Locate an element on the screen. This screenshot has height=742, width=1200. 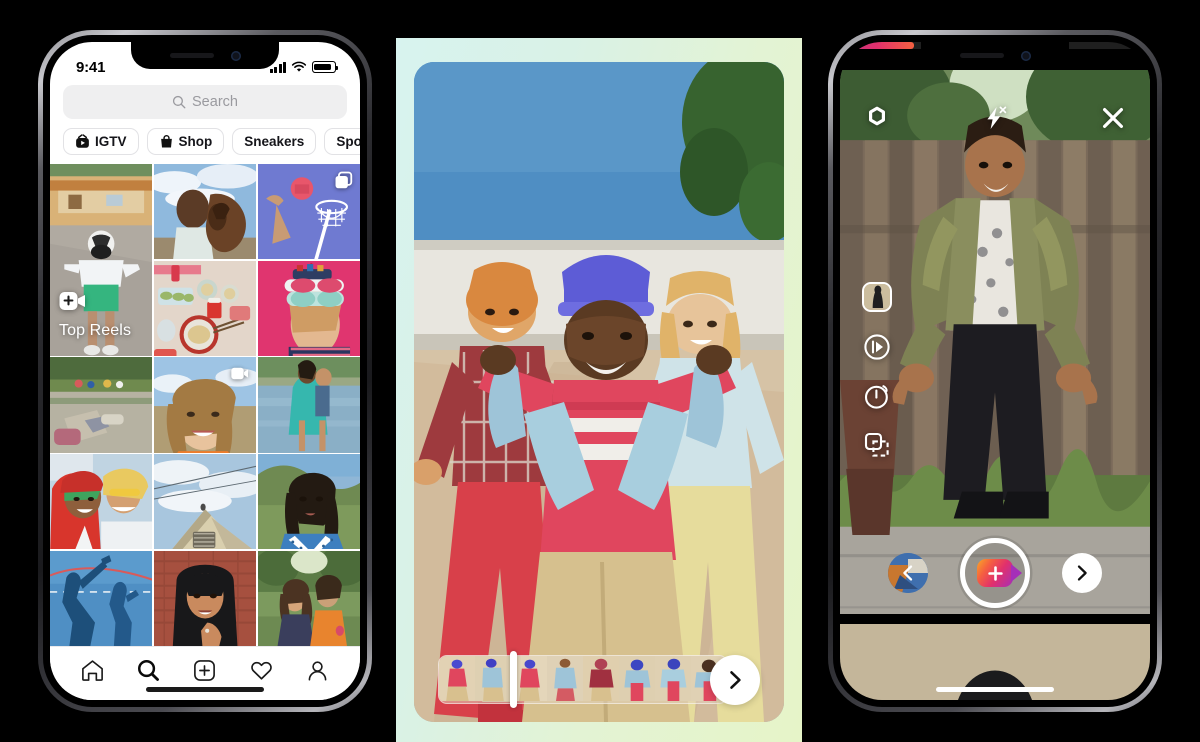
grid-cell-smiling-teen-photo is located at coordinates (205, 405).